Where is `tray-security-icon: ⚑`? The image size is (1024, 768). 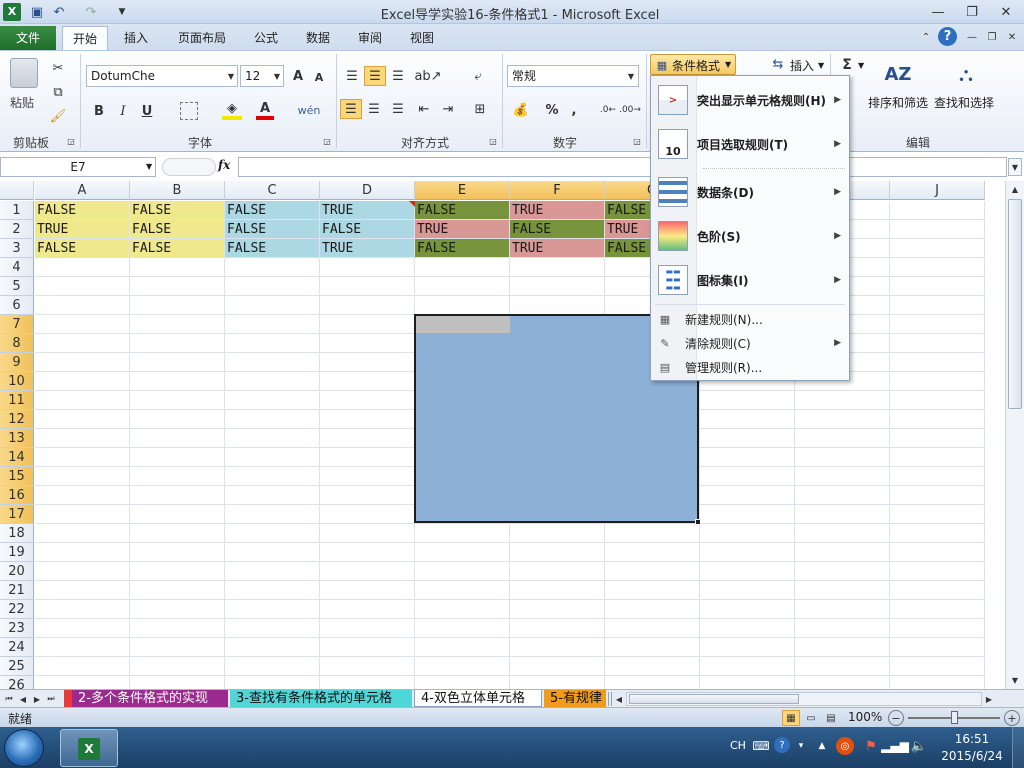
tray-security-icon: ⚑ is located at coordinates (871, 746).